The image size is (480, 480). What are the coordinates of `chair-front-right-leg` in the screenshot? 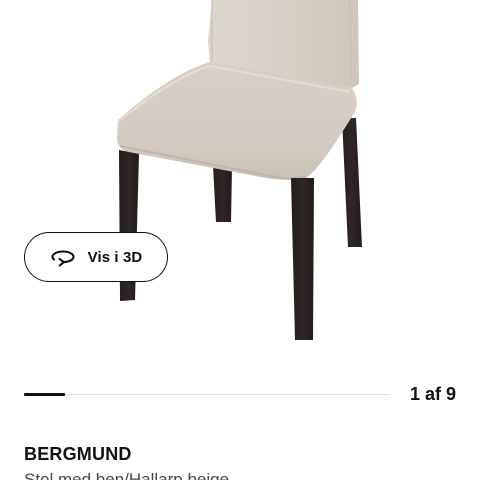 It's located at (302, 259).